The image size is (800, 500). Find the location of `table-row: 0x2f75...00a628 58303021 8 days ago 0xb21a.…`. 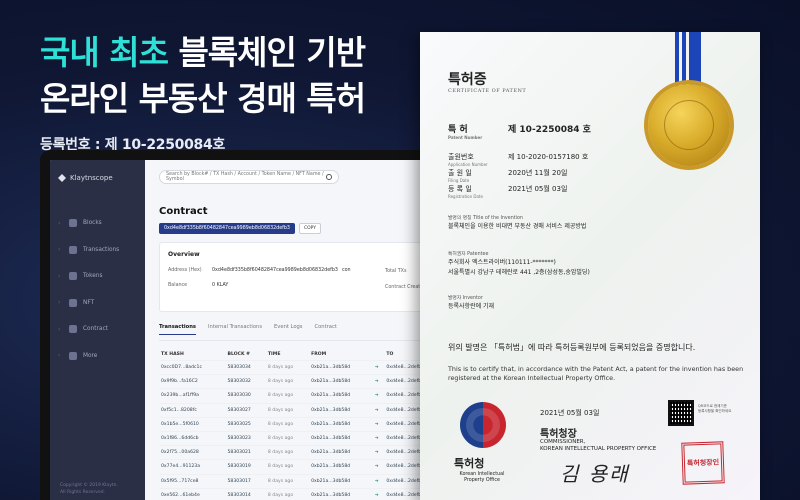

table-row: 0x2f75...00a628 58303021 8 days ago 0xb21a.… is located at coordinates (302, 452).